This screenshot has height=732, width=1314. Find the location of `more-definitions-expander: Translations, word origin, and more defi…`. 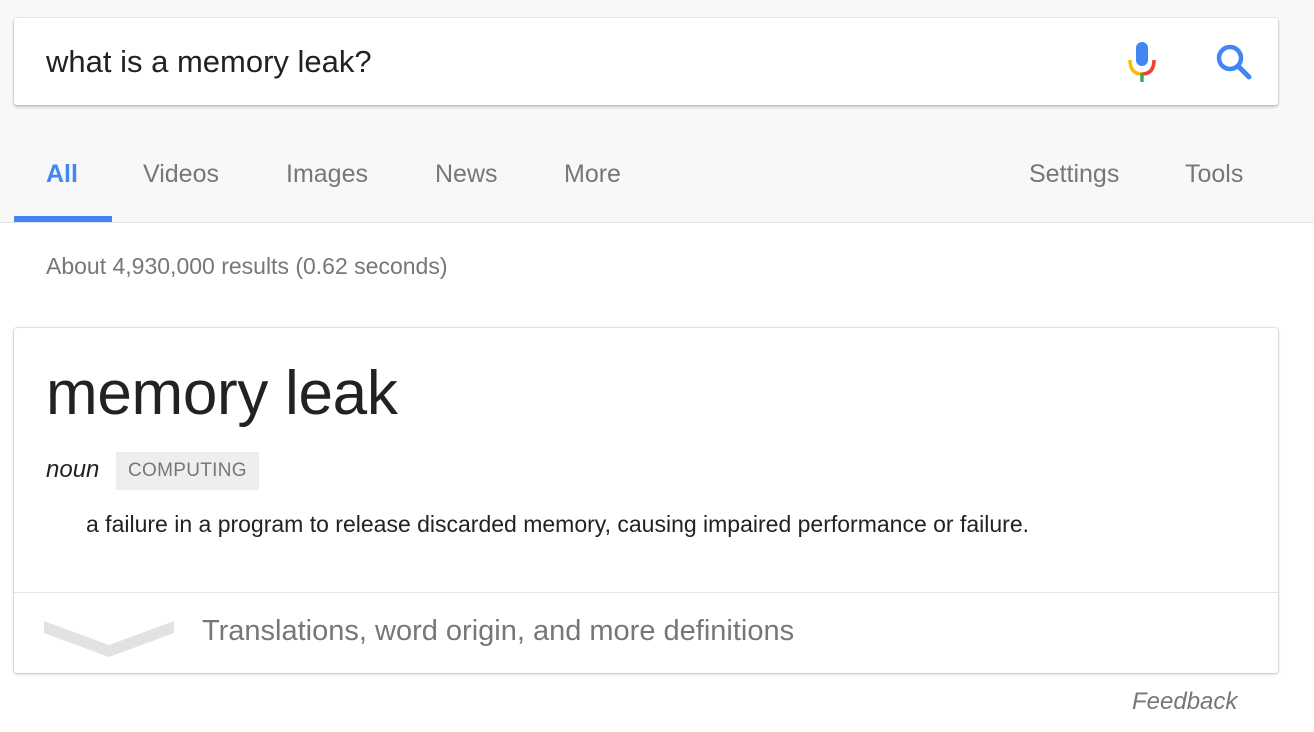

more-definitions-expander: Translations, word origin, and more defi… is located at coordinates (646, 633).